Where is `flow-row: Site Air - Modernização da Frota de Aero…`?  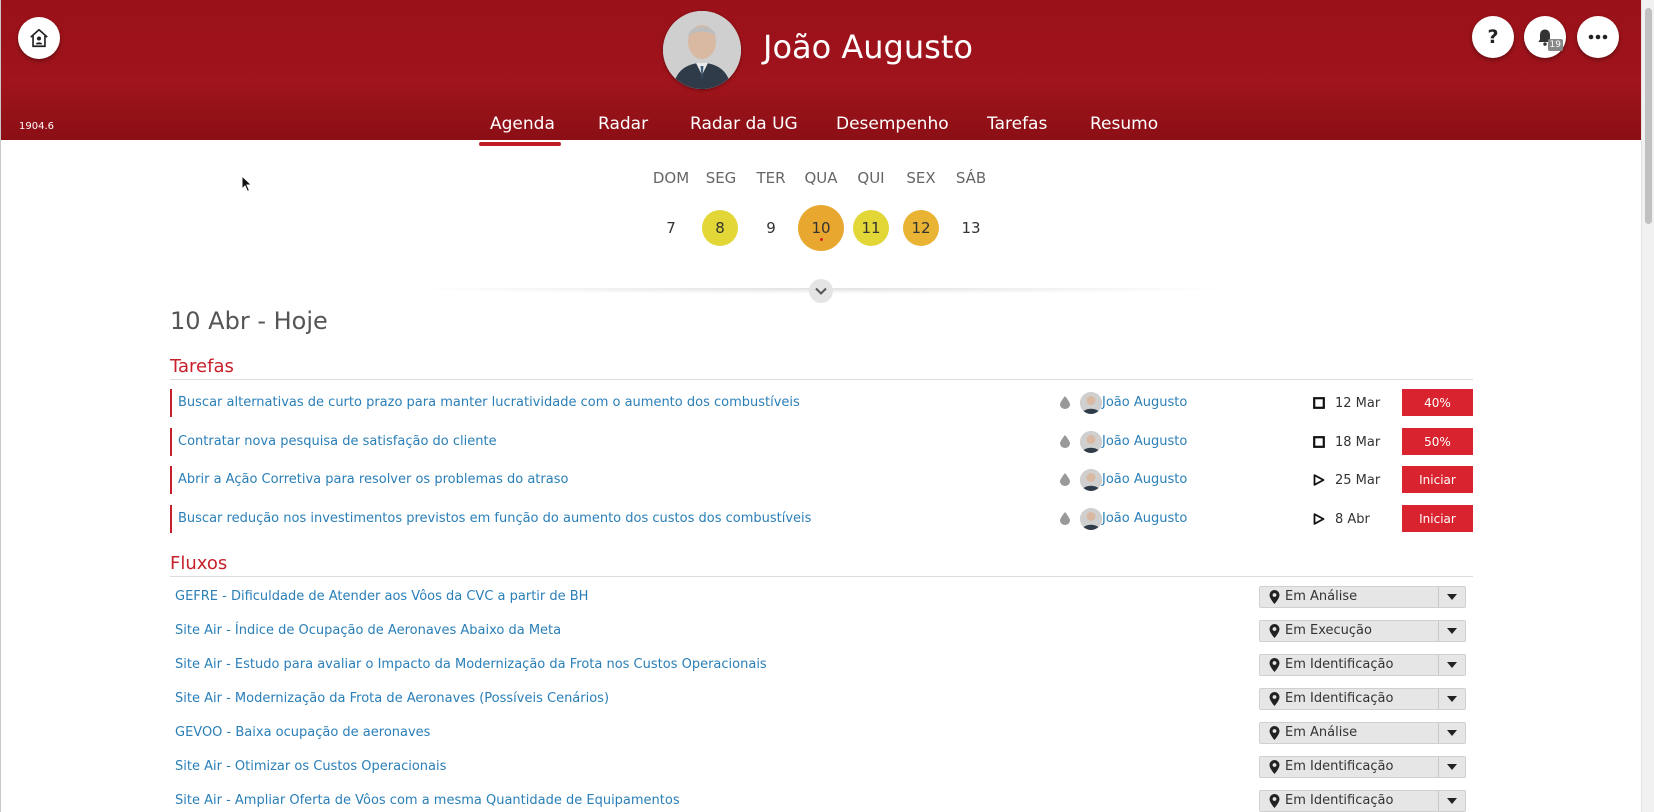 flow-row: Site Air - Modernização da Frota de Aero… is located at coordinates (821, 700).